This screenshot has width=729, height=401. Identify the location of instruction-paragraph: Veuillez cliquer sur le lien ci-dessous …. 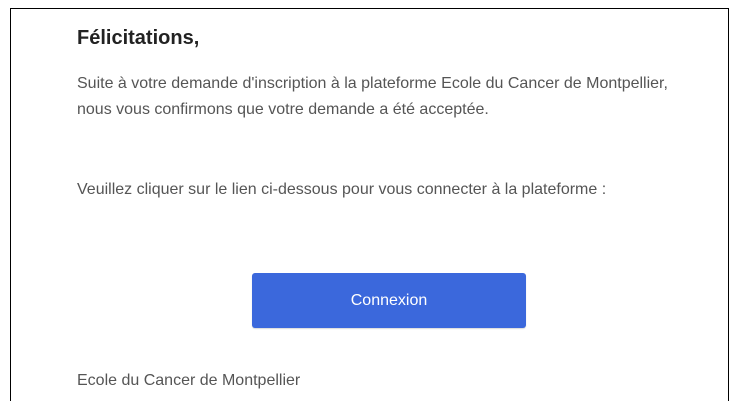
(342, 189).